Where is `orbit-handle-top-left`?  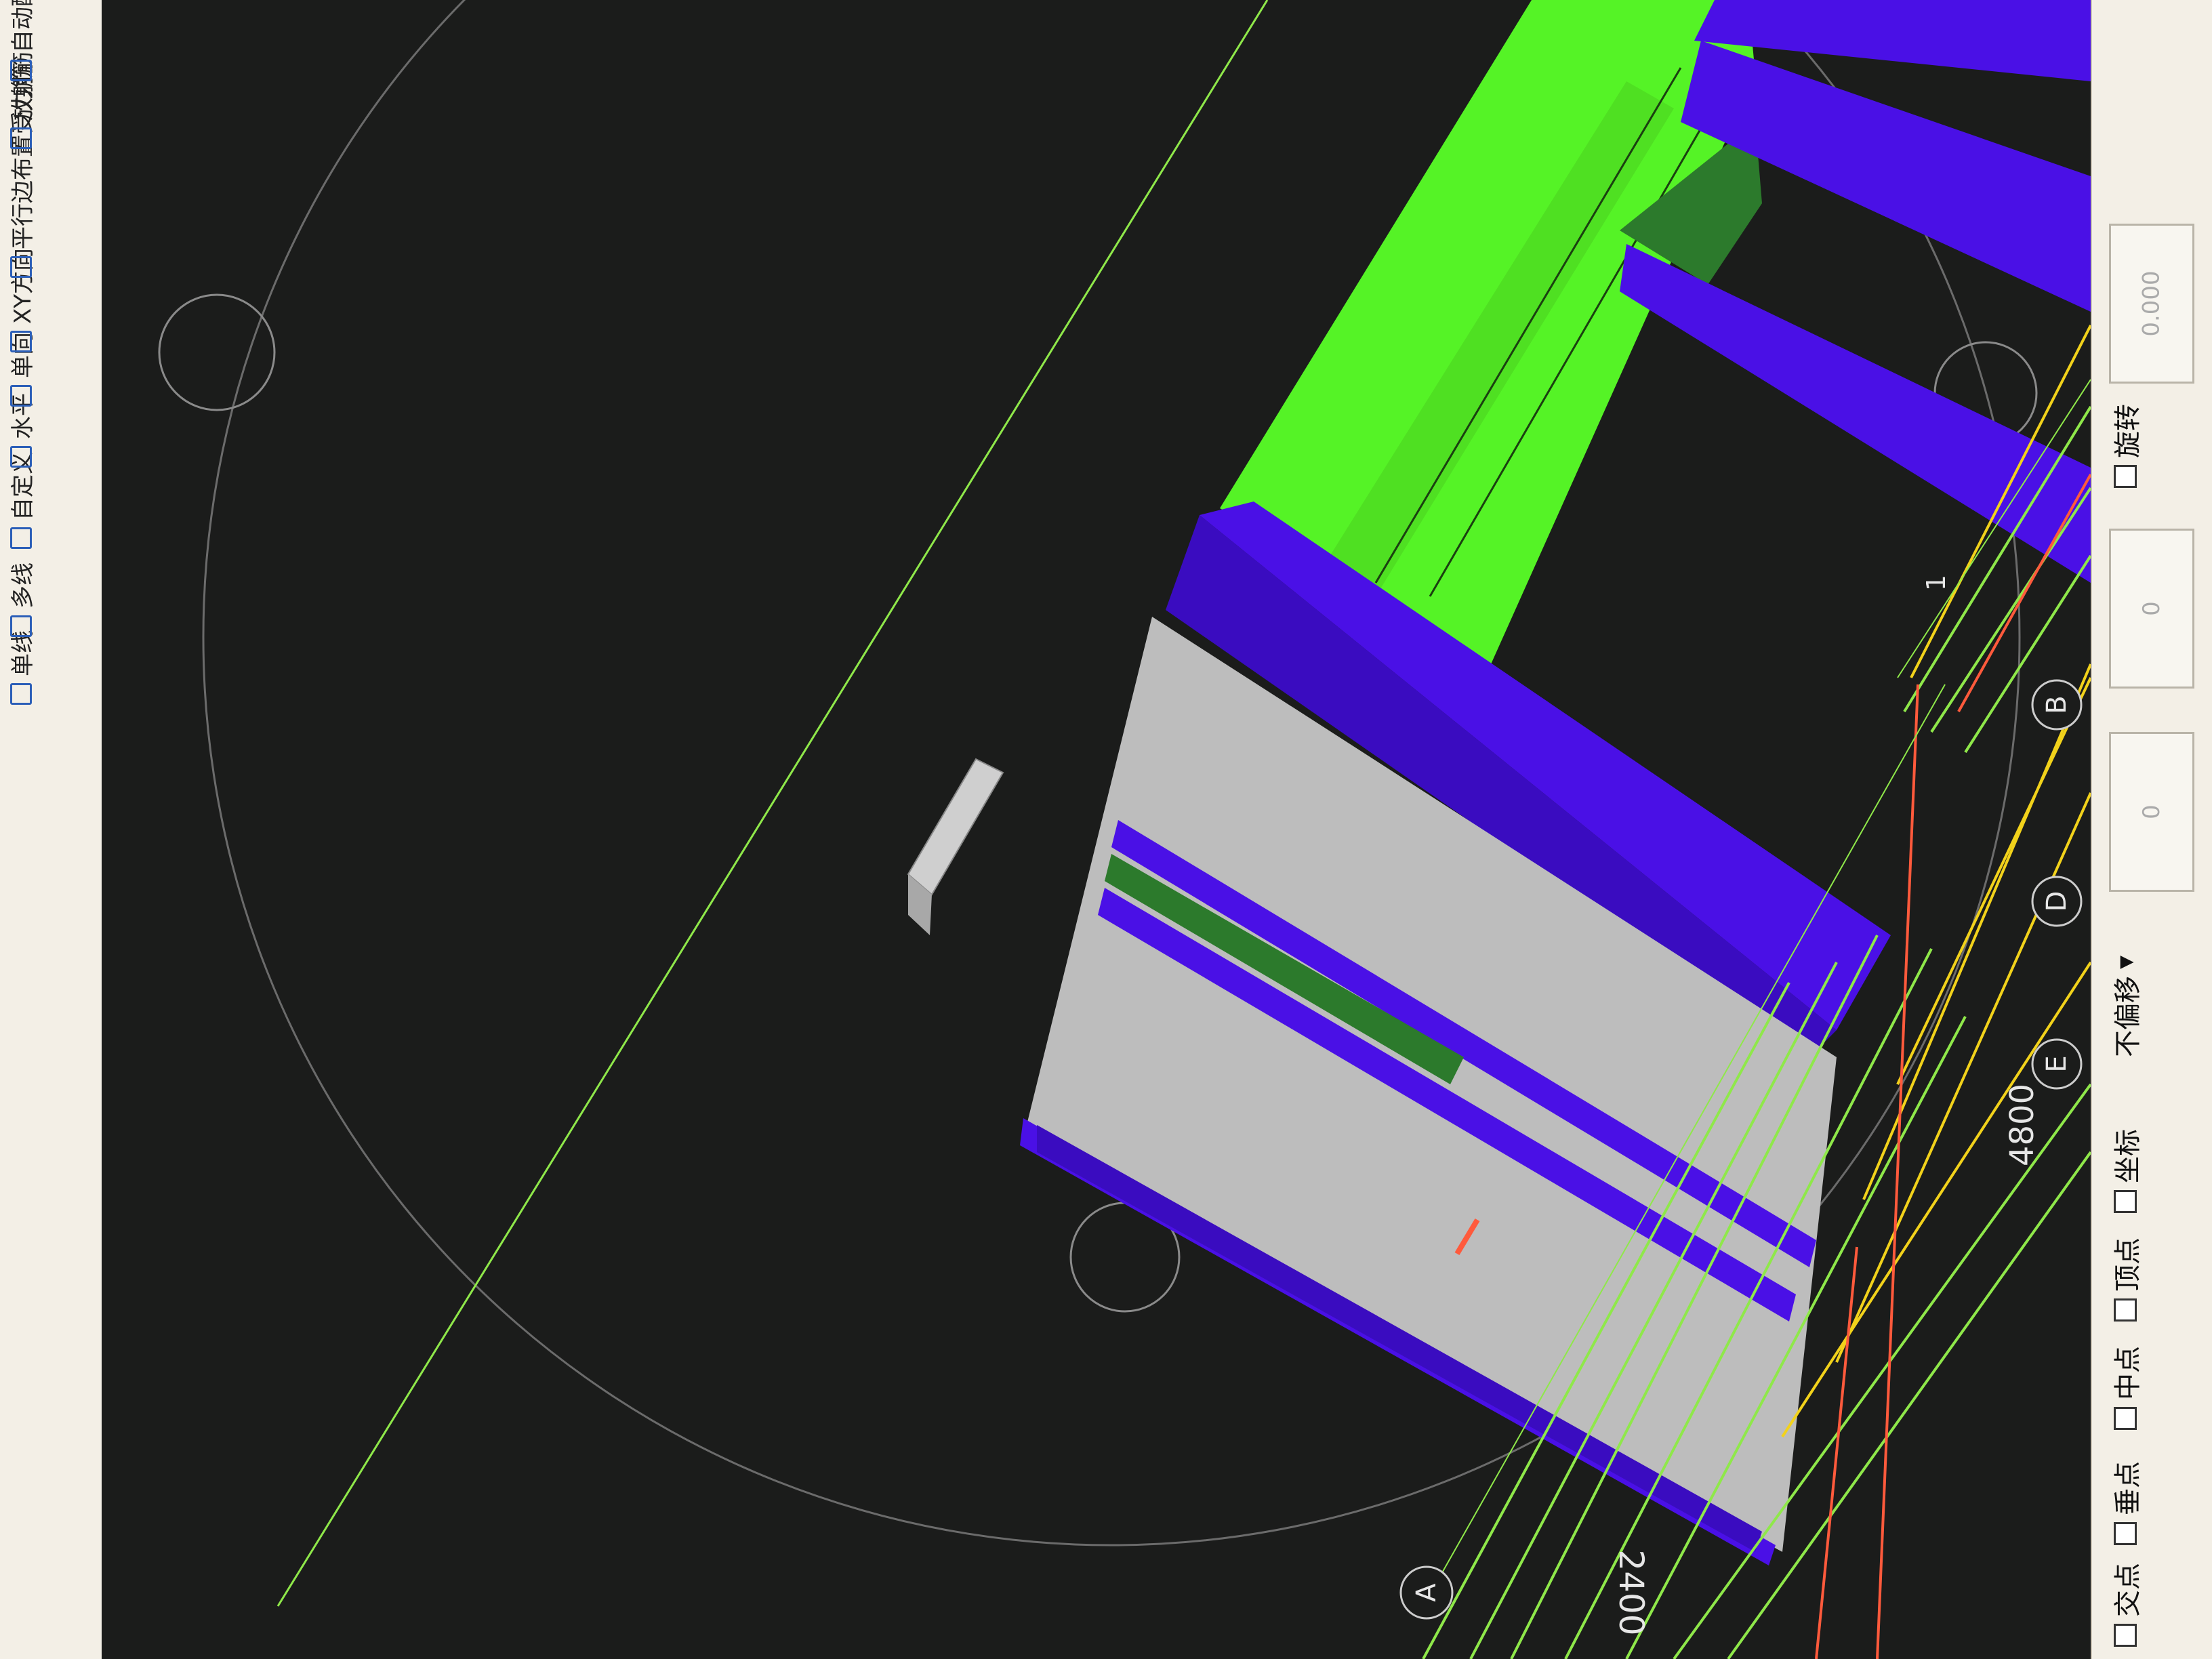
orbit-handle-top-left is located at coordinates (217, 352).